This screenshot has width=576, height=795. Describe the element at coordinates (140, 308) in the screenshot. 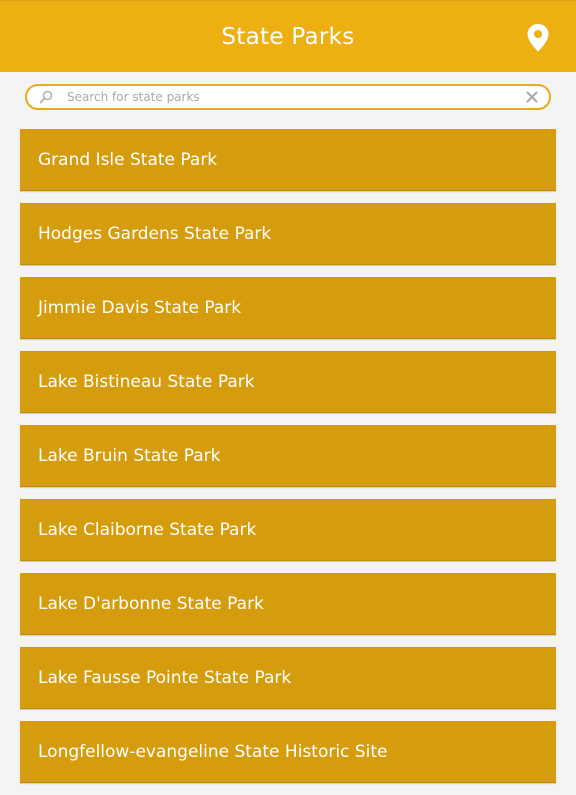

I see `list-item-label: Jimmie Davis State Park` at that location.